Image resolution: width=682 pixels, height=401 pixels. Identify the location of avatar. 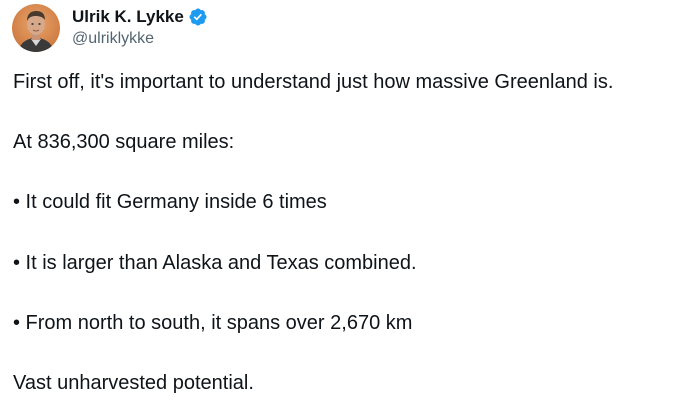
(36, 28).